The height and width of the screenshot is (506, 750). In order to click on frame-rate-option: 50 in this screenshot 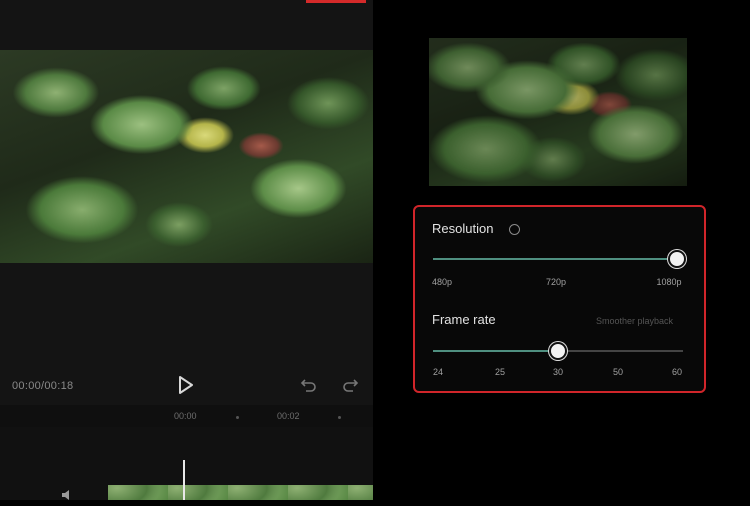, I will do `click(618, 372)`.